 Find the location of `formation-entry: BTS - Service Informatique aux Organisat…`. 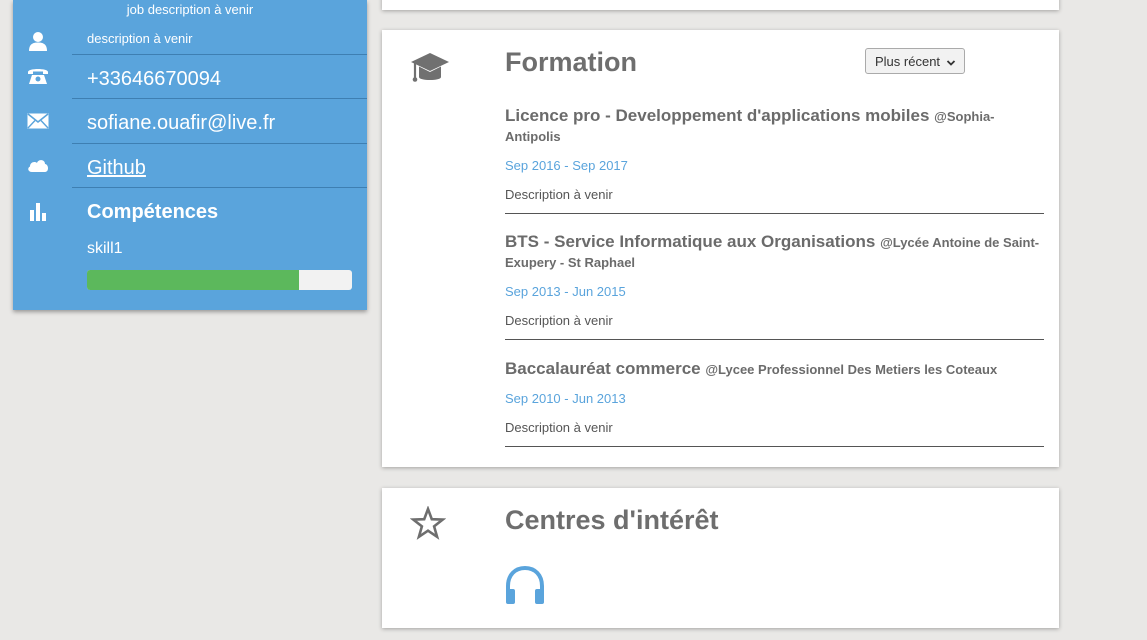

formation-entry: BTS - Service Informatique aux Organisat… is located at coordinates (774, 286).